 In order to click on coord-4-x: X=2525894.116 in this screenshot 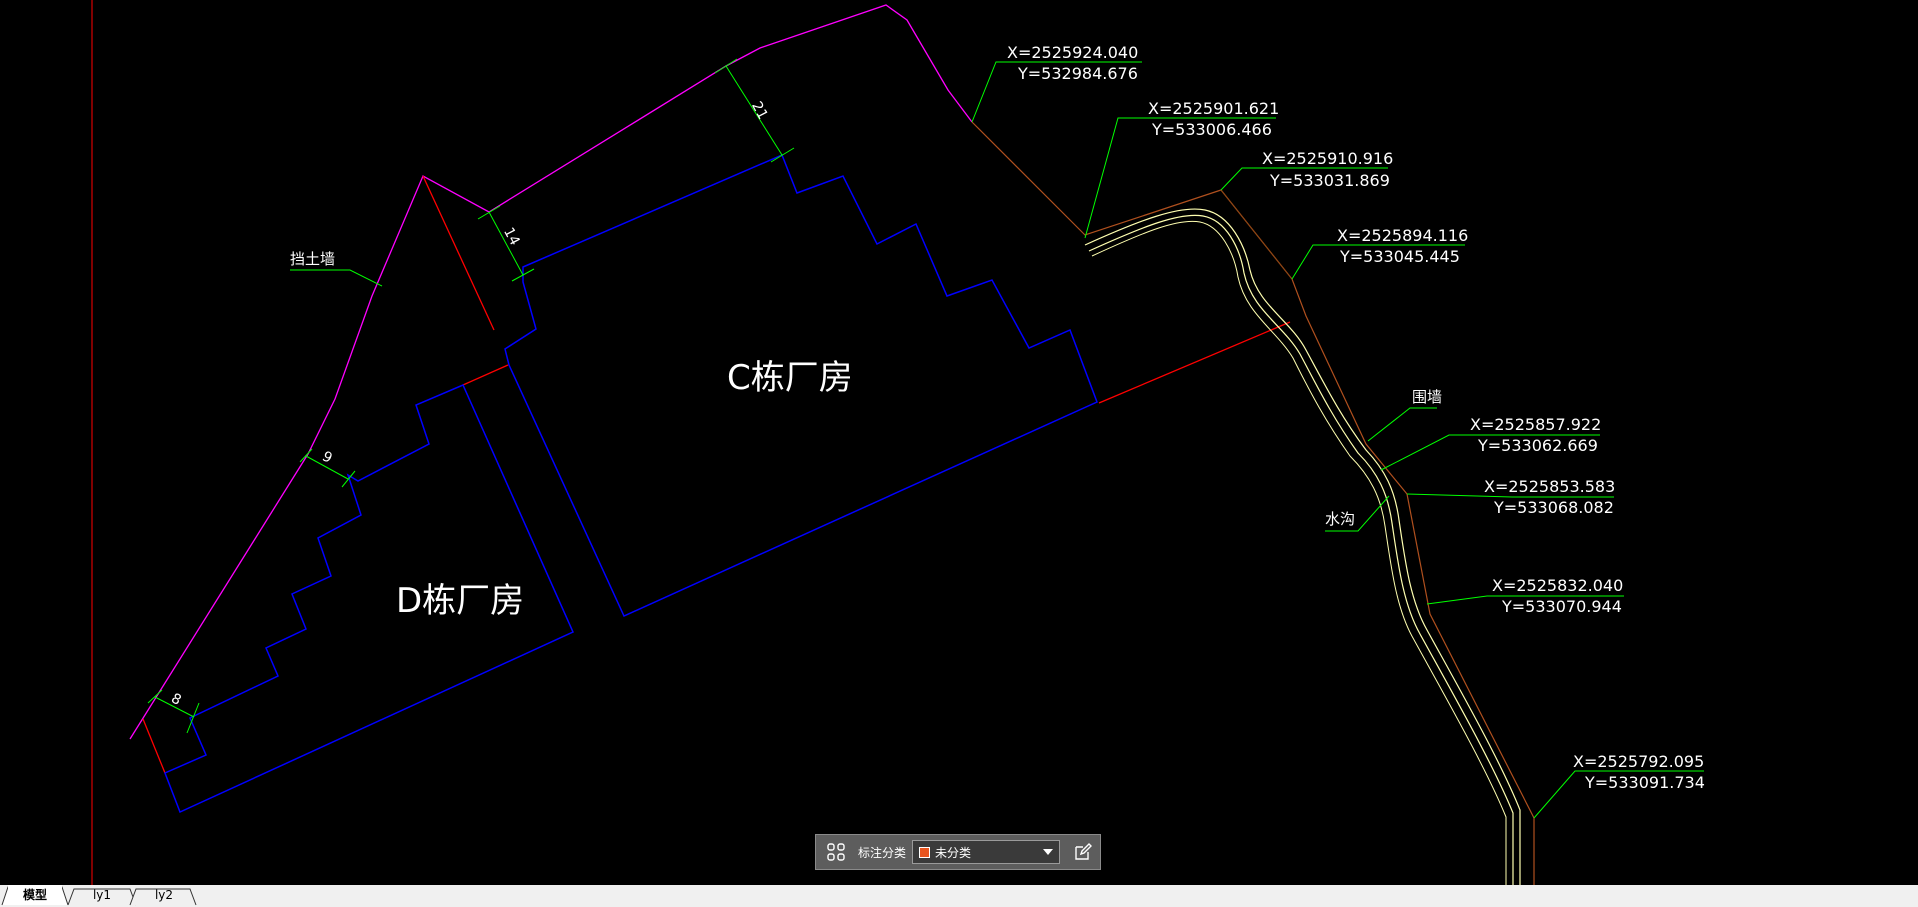, I will do `click(1402, 235)`.